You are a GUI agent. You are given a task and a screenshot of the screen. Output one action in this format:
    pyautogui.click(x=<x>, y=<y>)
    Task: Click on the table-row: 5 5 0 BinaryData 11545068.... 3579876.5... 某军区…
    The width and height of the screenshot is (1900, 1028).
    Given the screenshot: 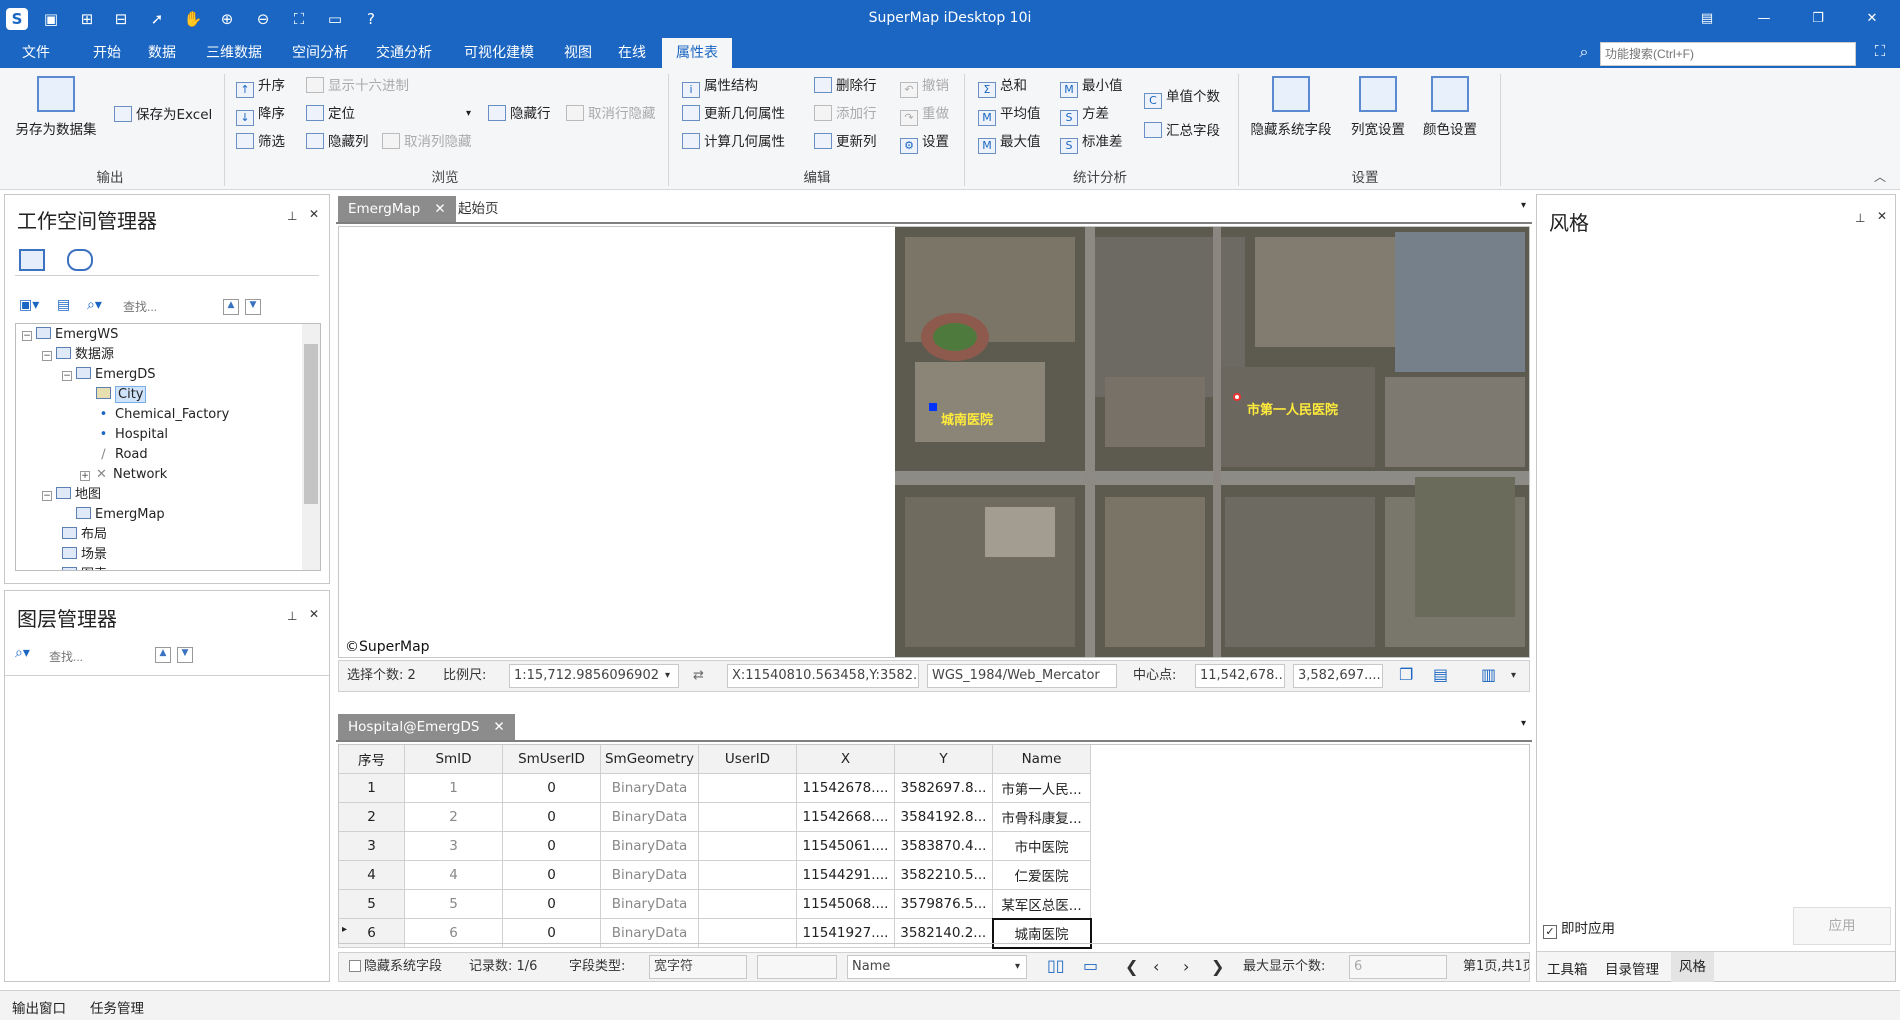 What is the action you would take?
    pyautogui.click(x=714, y=904)
    